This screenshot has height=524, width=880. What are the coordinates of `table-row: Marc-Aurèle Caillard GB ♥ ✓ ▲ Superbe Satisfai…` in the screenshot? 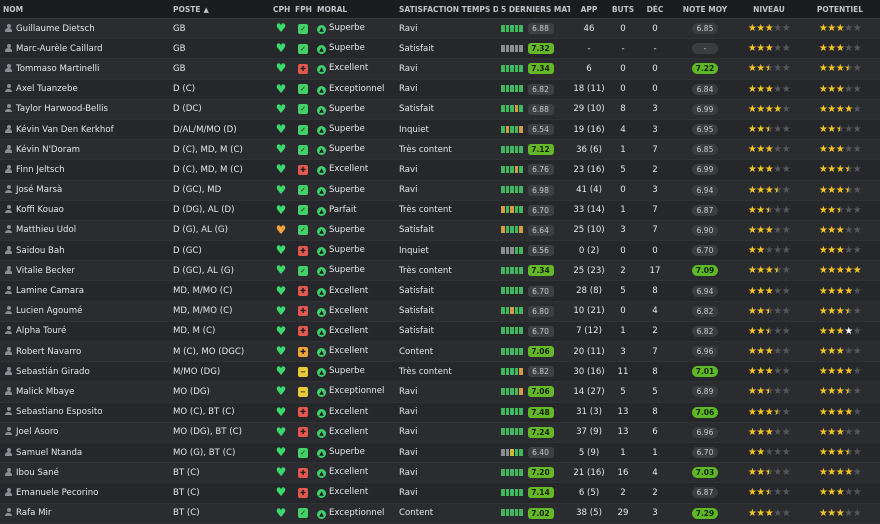 It's located at (440, 49).